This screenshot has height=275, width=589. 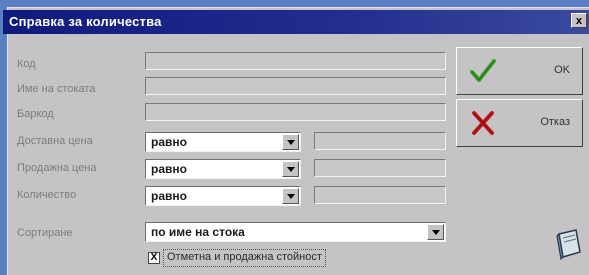 What do you see at coordinates (169, 196) in the screenshot?
I see `quantity-operator-value: равно` at bounding box center [169, 196].